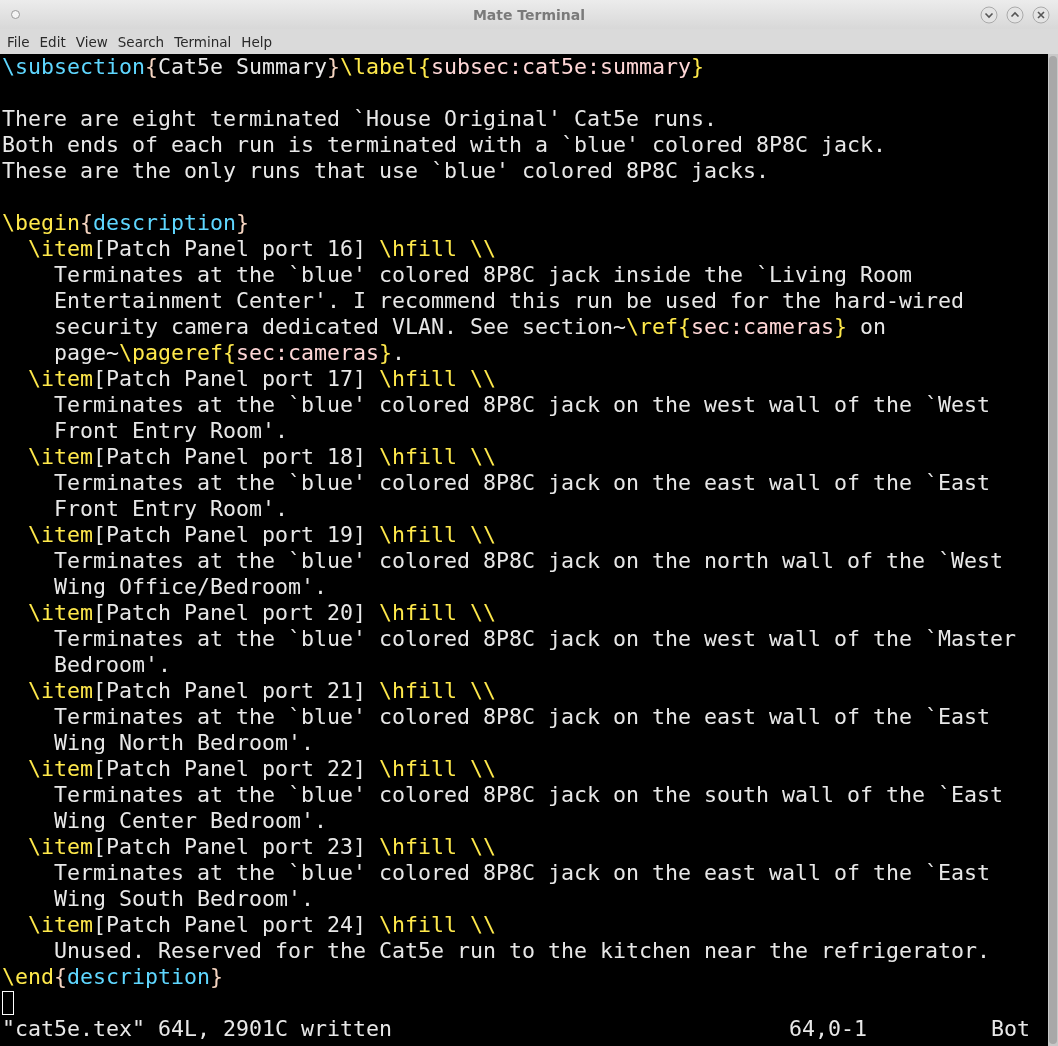 The width and height of the screenshot is (1058, 1046). What do you see at coordinates (262, 613) in the screenshot?
I see `code-line: \item[Patch Panel port 20] \hfill \\` at bounding box center [262, 613].